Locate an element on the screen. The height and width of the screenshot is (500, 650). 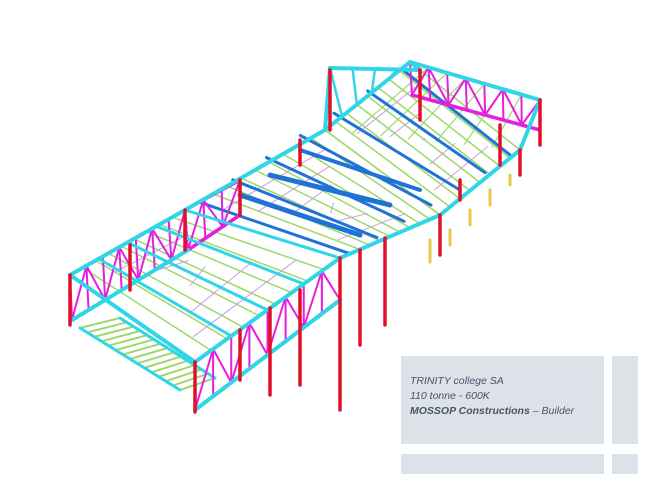
roof-brace is located at coordinates (351, 217).